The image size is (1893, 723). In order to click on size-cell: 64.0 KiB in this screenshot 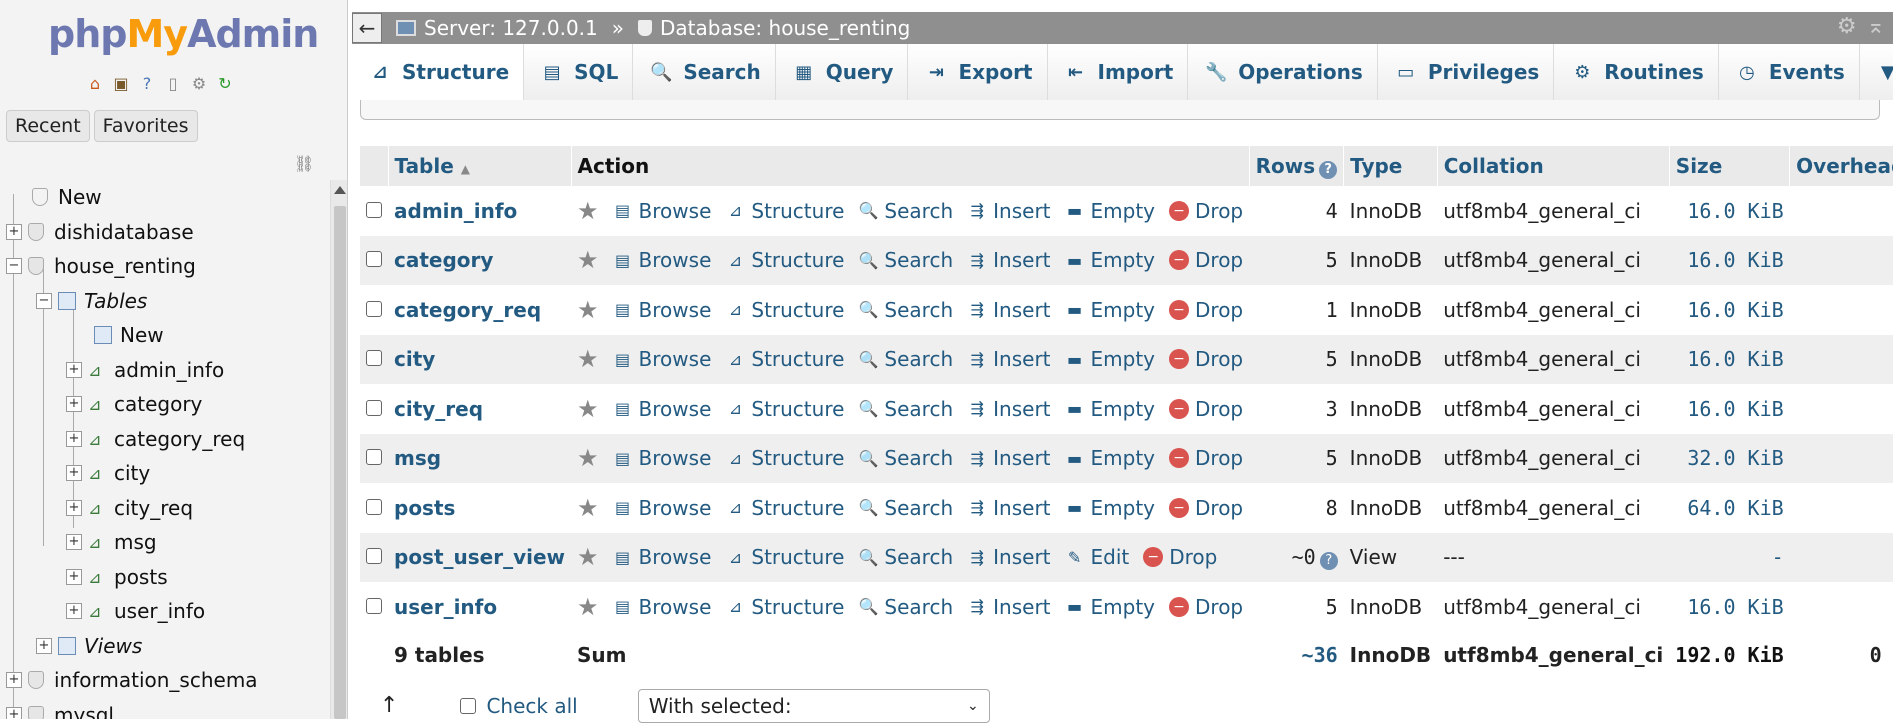, I will do `click(1729, 508)`.